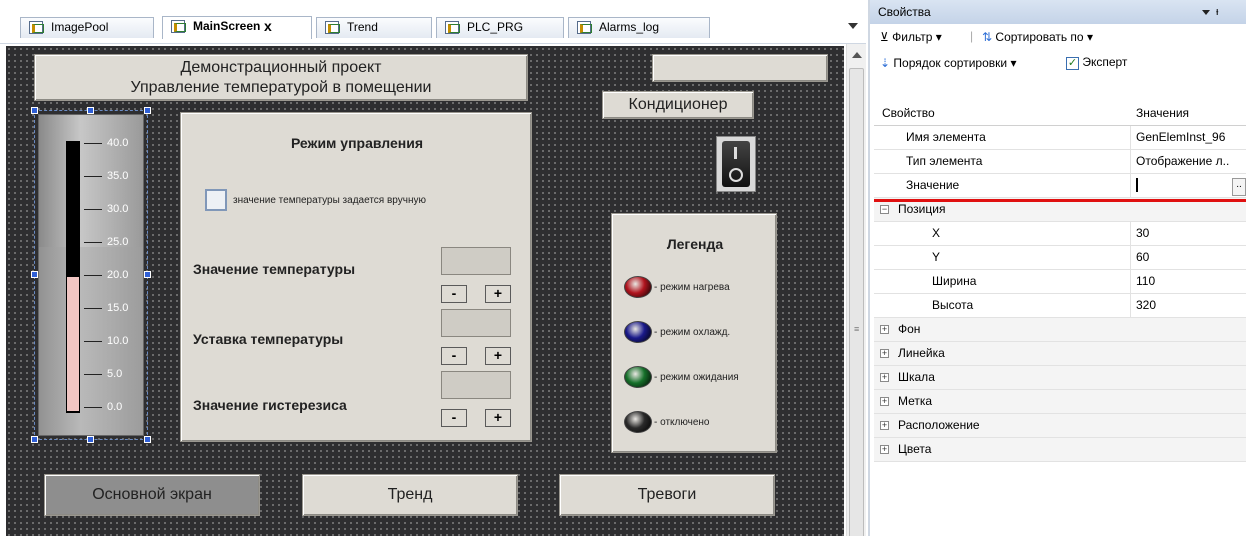  What do you see at coordinates (1217, 12) in the screenshot?
I see `pin-icon: ᵻ` at bounding box center [1217, 12].